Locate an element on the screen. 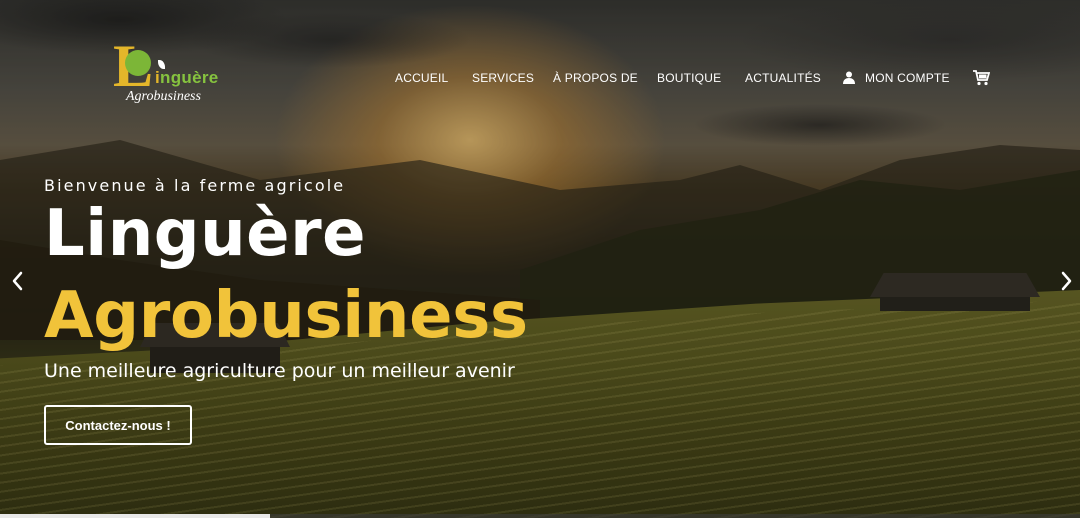  nav-item-services: SERVICES is located at coordinates (503, 78).